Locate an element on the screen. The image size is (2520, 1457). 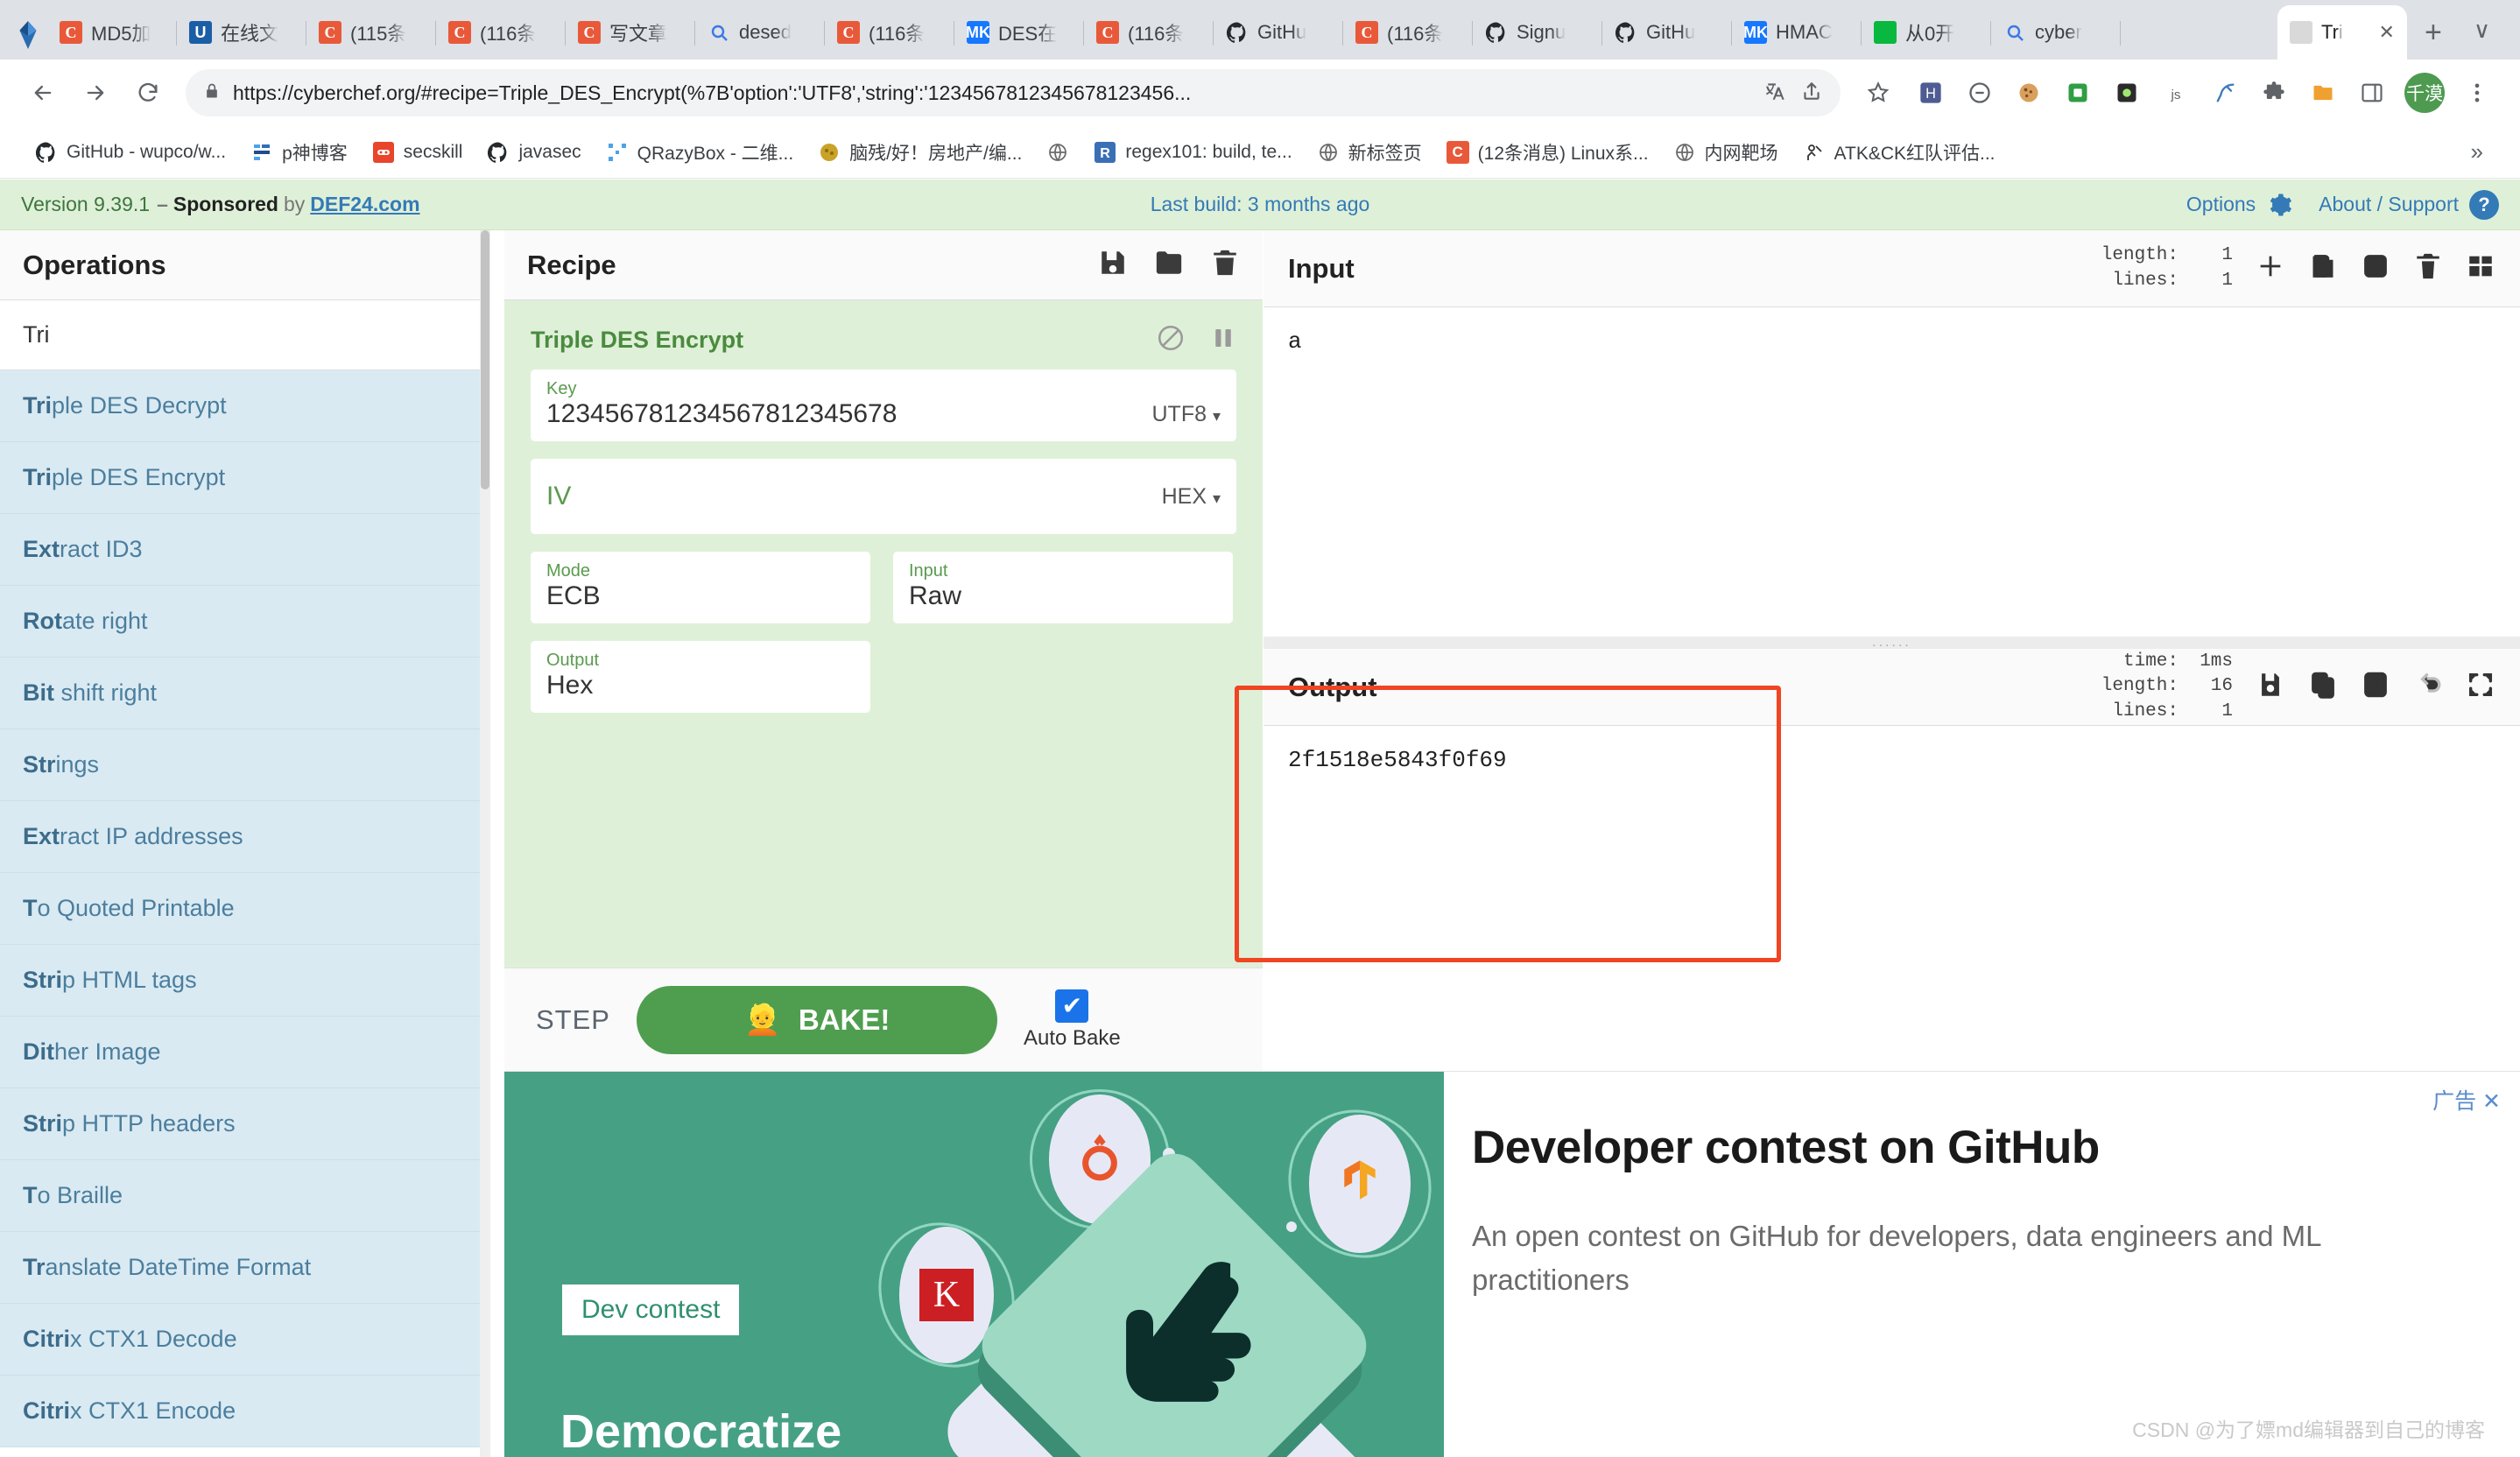
tab-14: 从0开 is located at coordinates (1927, 32).